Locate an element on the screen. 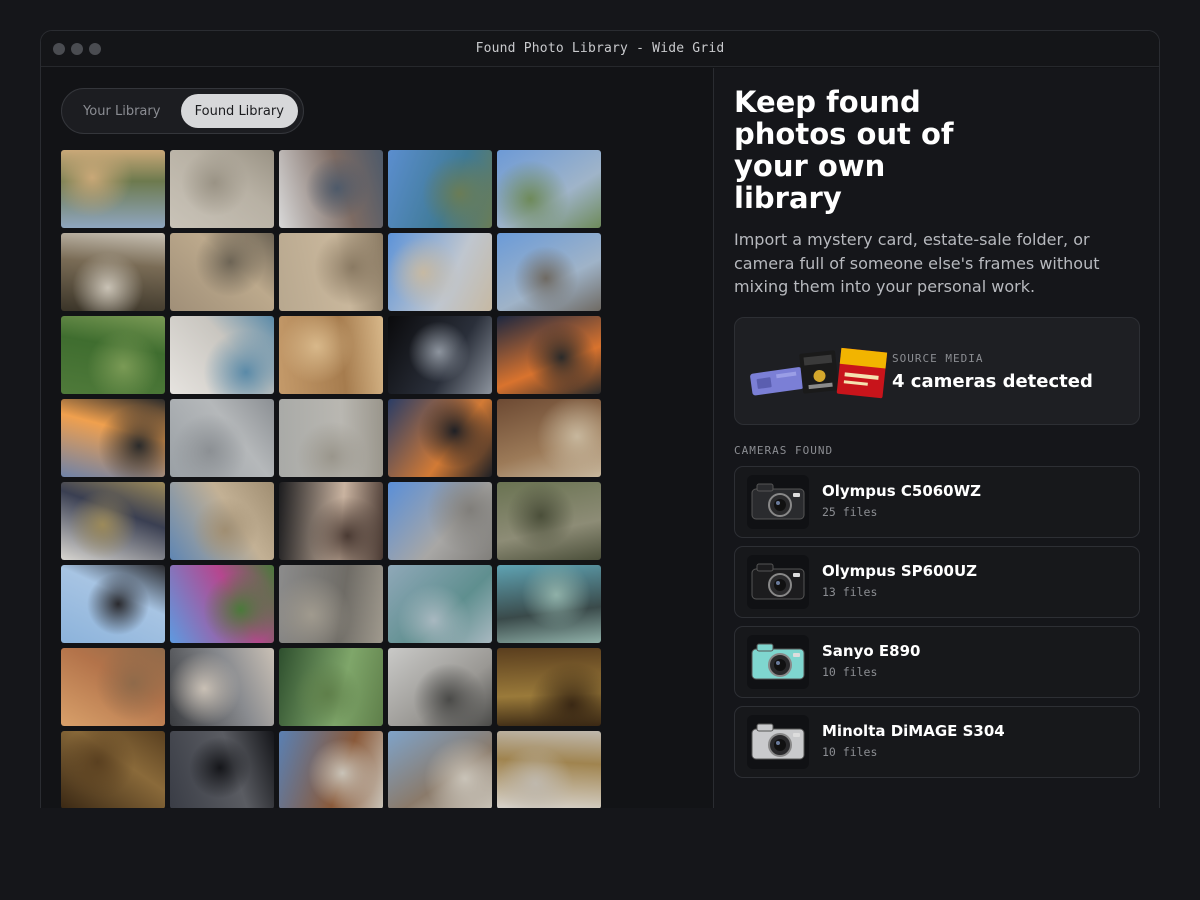  camera-item: Sanyo E890 10 files is located at coordinates (937, 662).